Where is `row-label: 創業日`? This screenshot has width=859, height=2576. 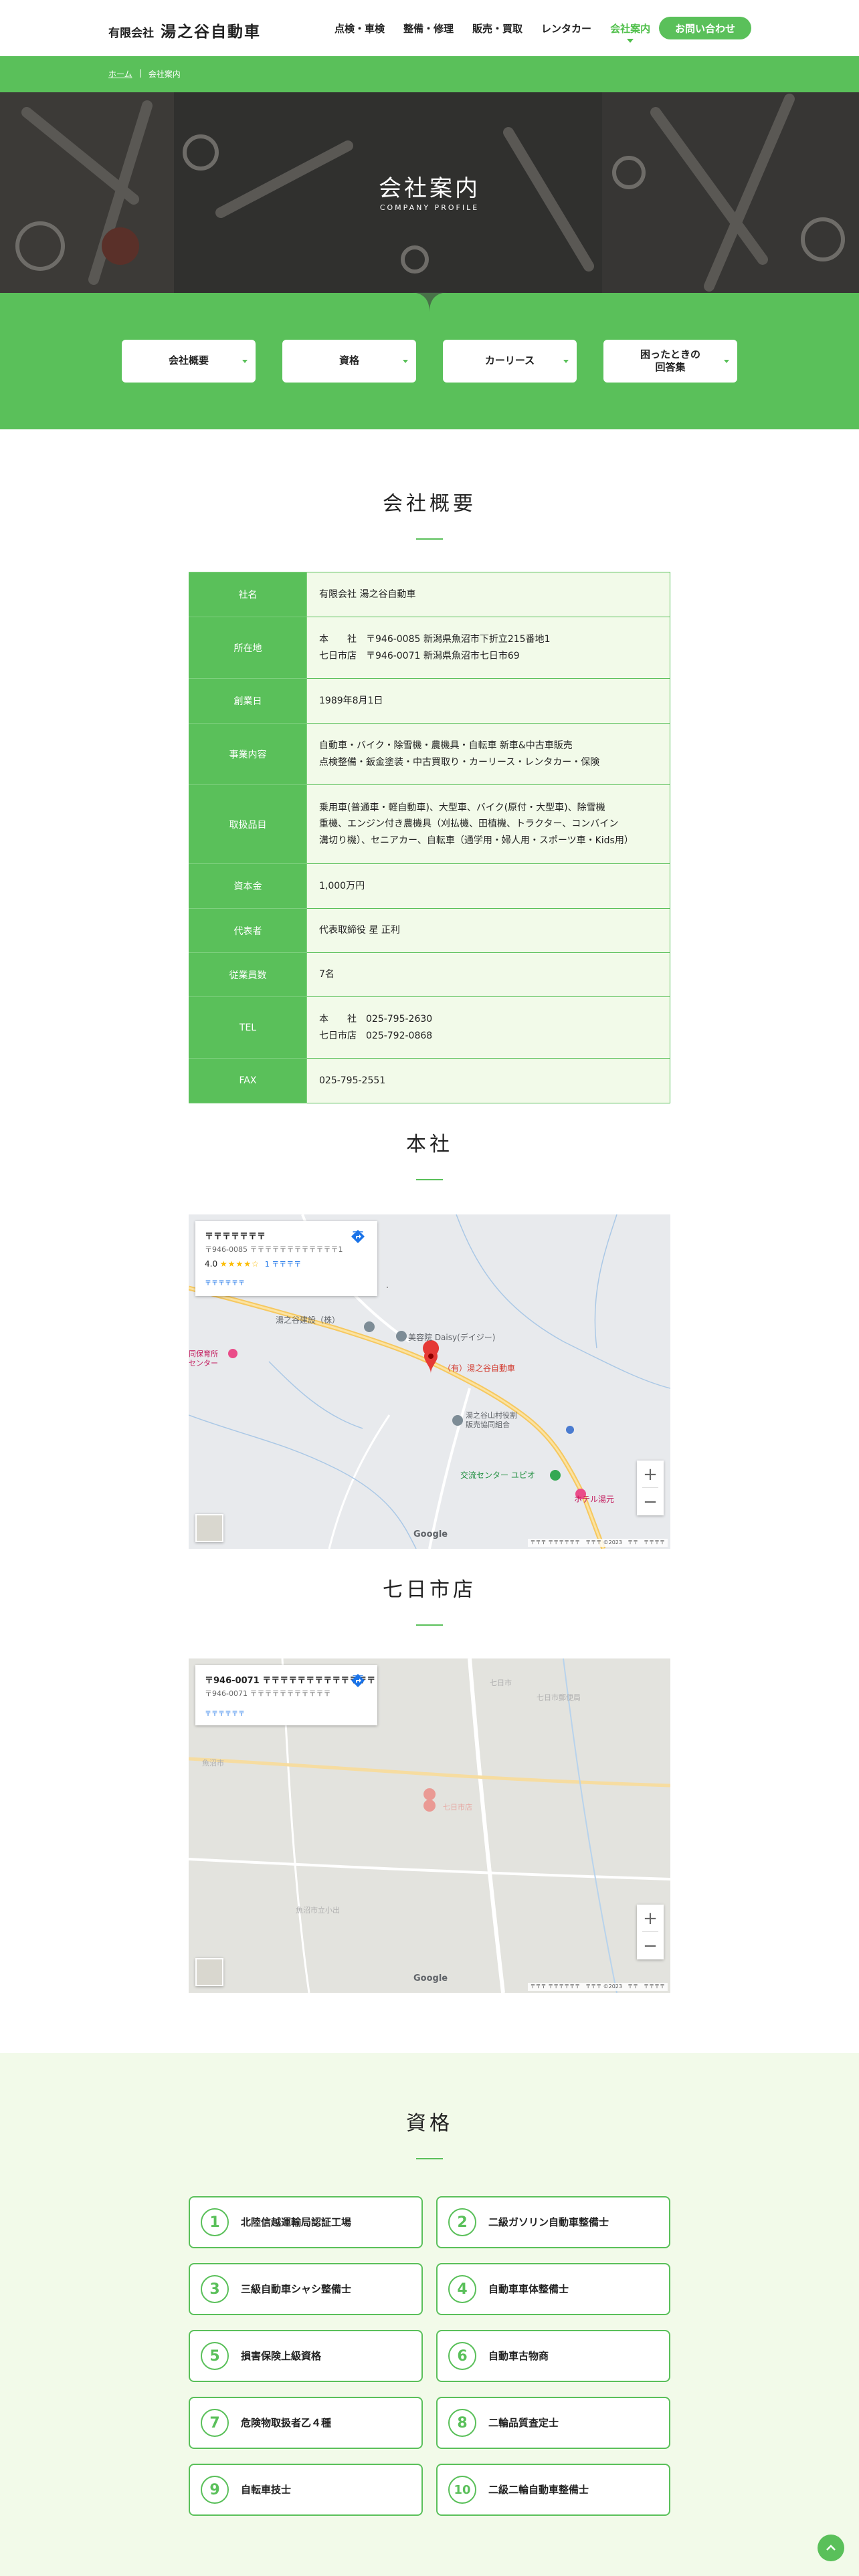 row-label: 創業日 is located at coordinates (248, 701).